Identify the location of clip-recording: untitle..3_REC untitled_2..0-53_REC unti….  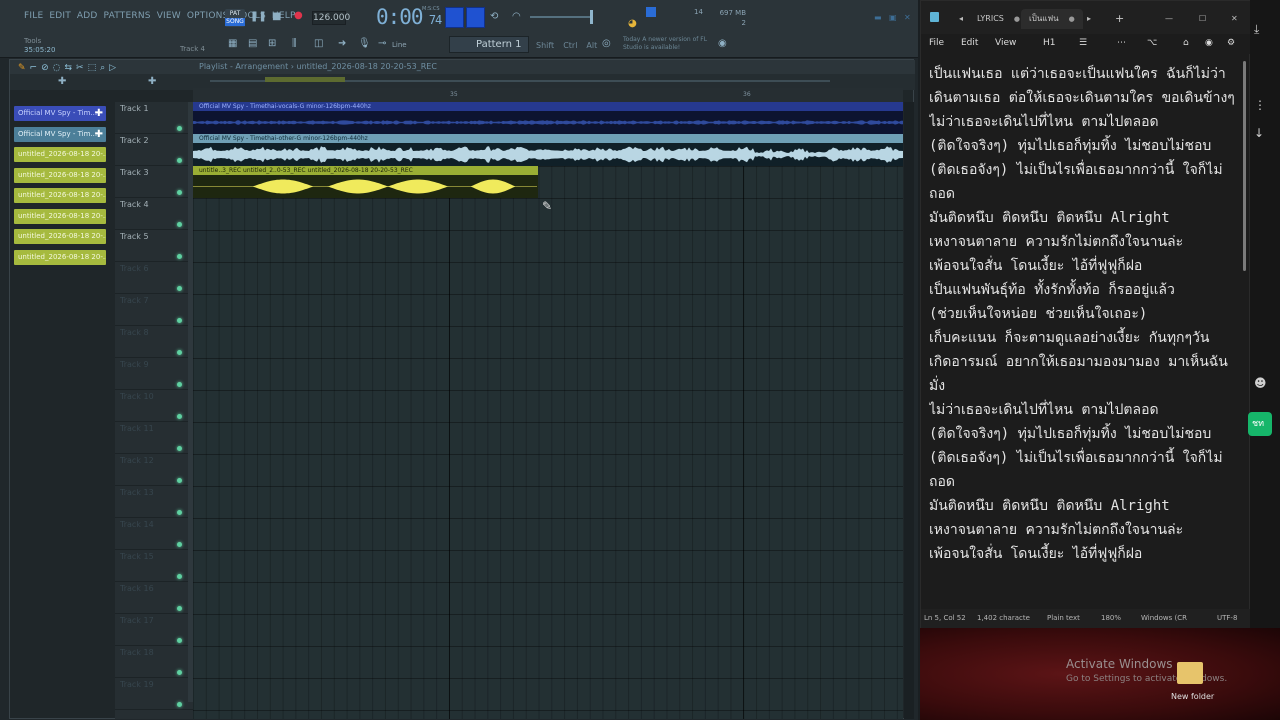
(365, 182).